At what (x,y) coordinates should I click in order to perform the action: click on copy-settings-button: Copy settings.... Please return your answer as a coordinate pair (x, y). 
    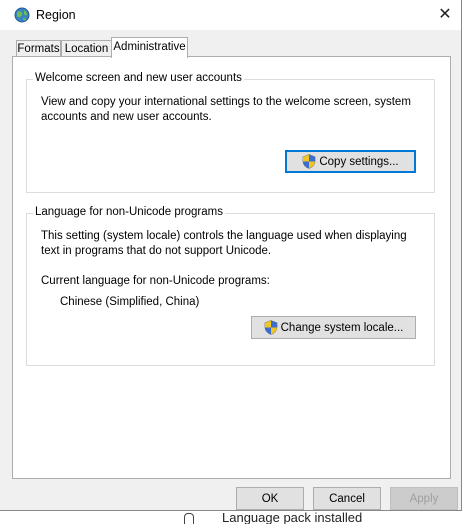
    Looking at the image, I should click on (350, 161).